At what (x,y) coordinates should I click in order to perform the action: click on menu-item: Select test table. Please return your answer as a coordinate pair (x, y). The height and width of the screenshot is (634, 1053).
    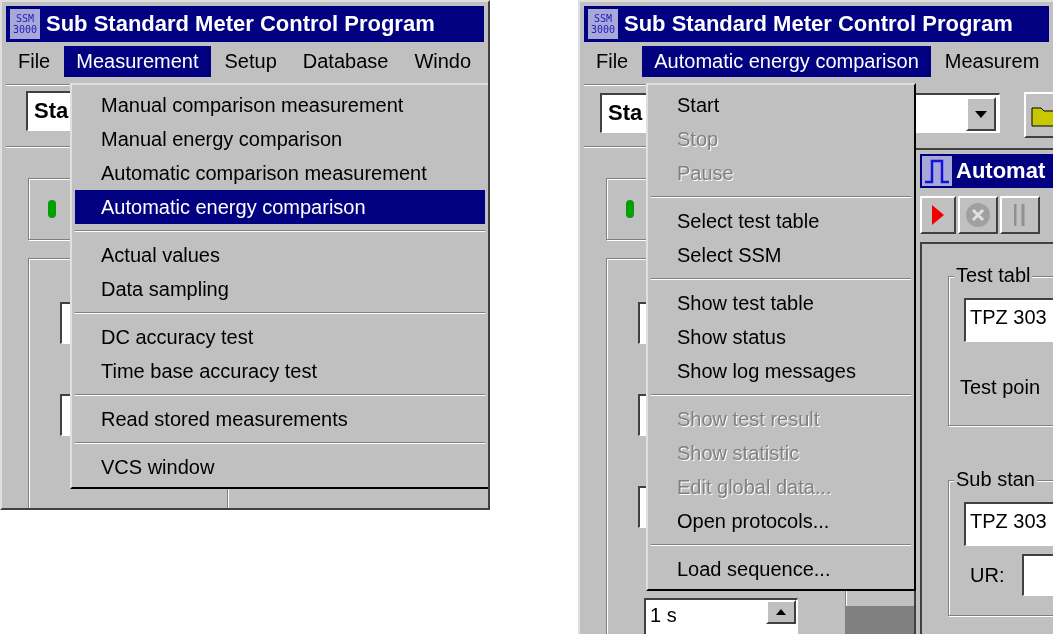
    Looking at the image, I should click on (781, 221).